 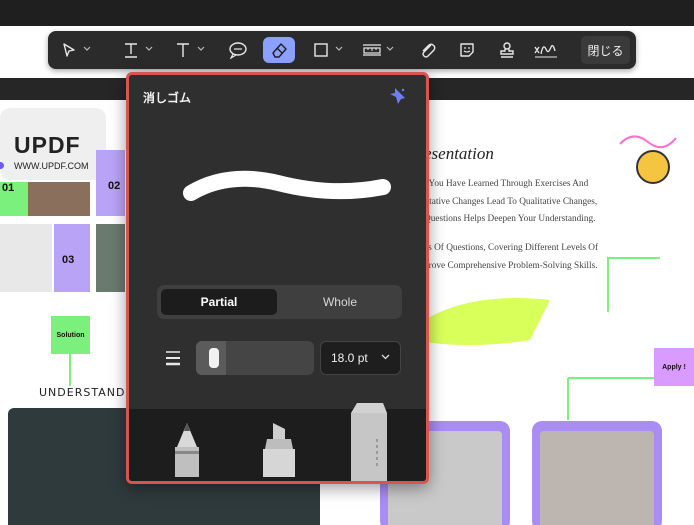 What do you see at coordinates (131, 50) in the screenshot?
I see `underlined-text-icon` at bounding box center [131, 50].